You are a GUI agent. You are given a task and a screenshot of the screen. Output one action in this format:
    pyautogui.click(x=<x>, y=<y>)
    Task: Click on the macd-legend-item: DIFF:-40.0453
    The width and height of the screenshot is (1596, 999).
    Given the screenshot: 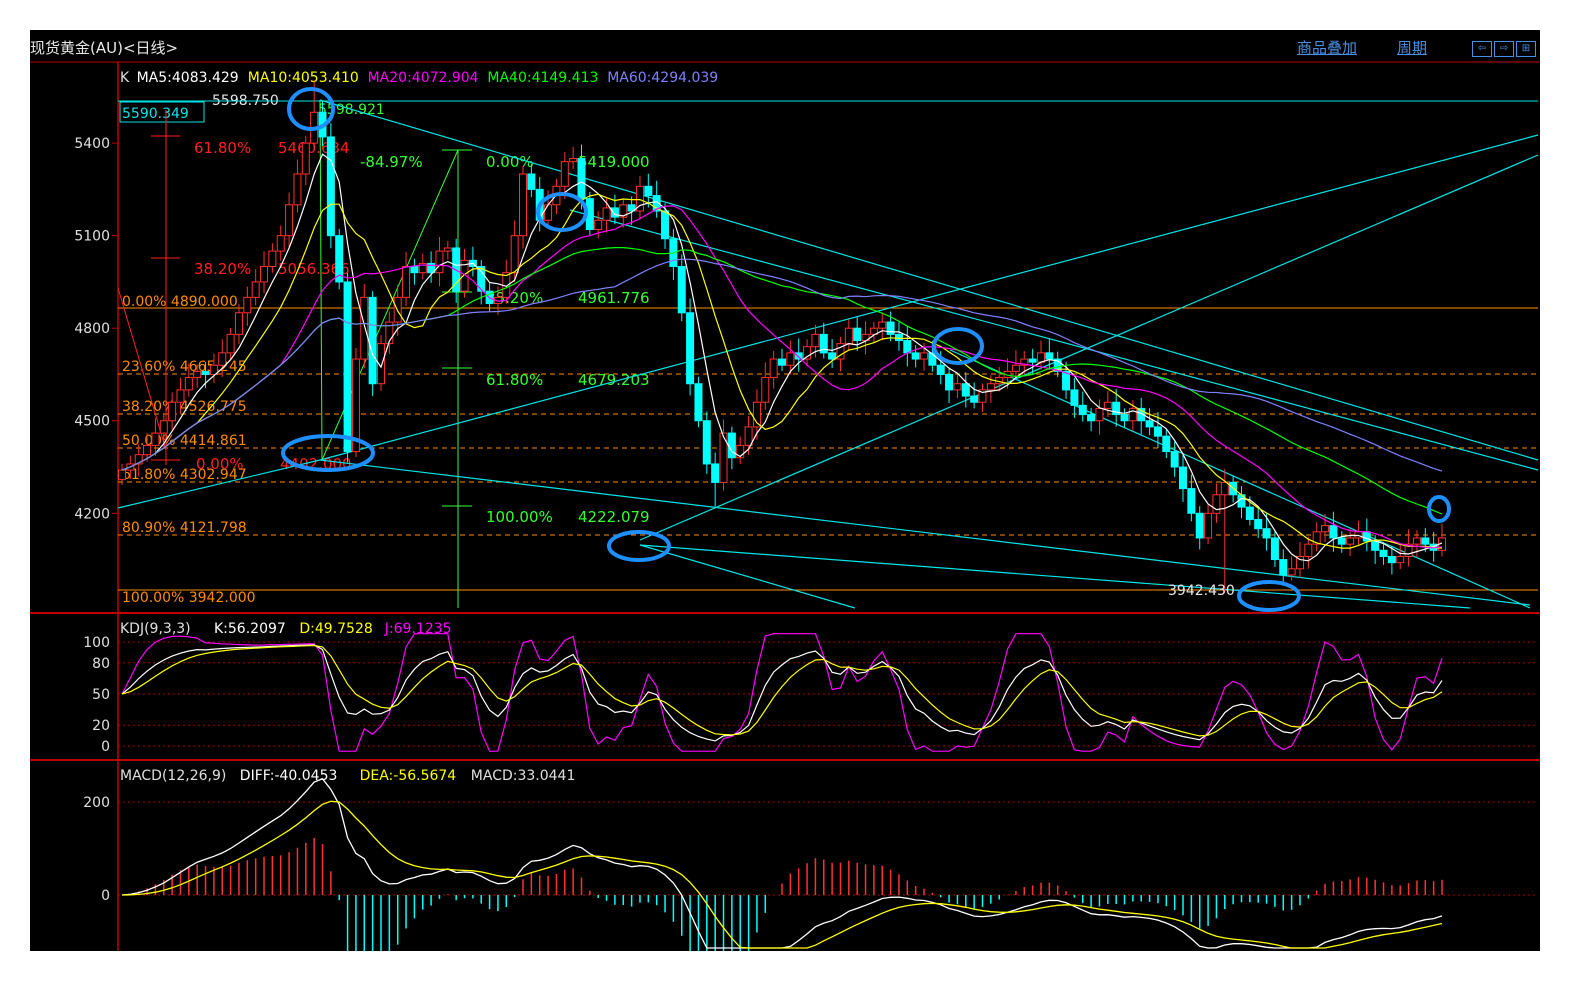 What is the action you would take?
    pyautogui.click(x=289, y=776)
    